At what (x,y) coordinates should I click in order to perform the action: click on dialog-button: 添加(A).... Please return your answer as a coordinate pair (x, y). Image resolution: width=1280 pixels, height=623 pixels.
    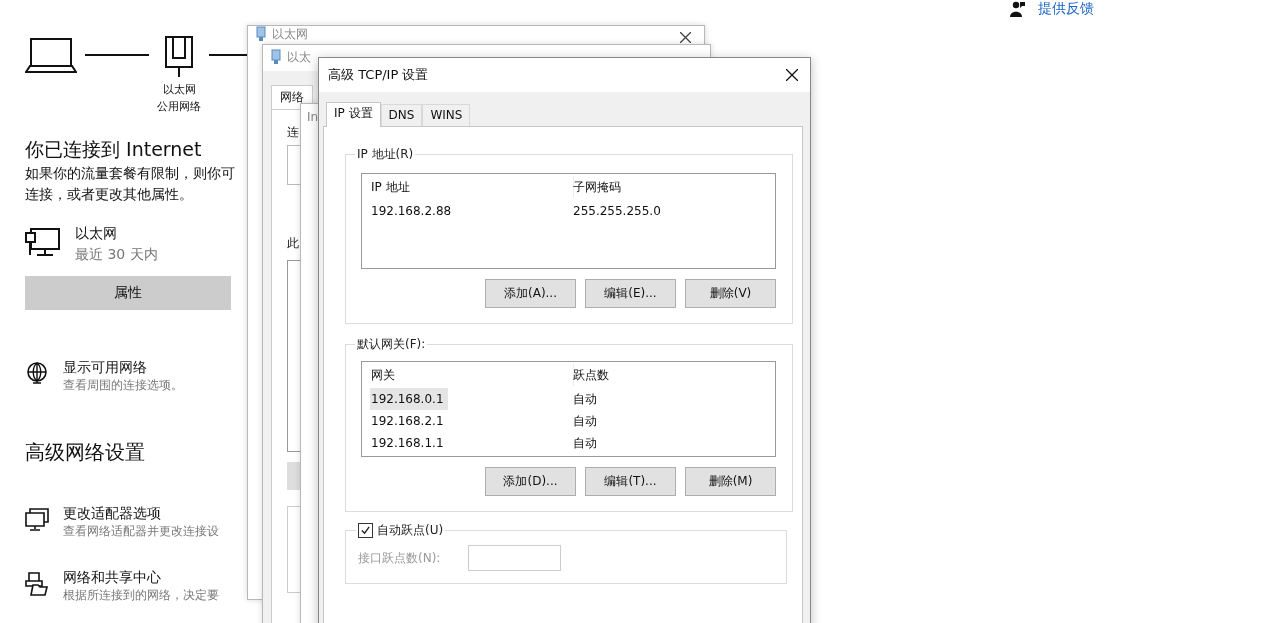
    Looking at the image, I should click on (530, 293).